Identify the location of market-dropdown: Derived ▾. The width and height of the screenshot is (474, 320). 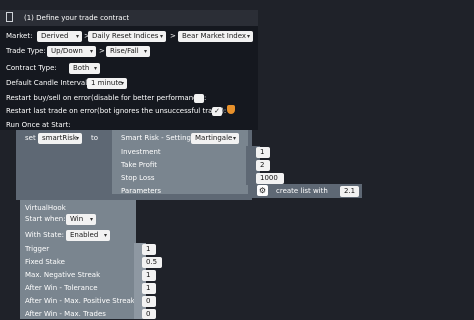
(59, 36).